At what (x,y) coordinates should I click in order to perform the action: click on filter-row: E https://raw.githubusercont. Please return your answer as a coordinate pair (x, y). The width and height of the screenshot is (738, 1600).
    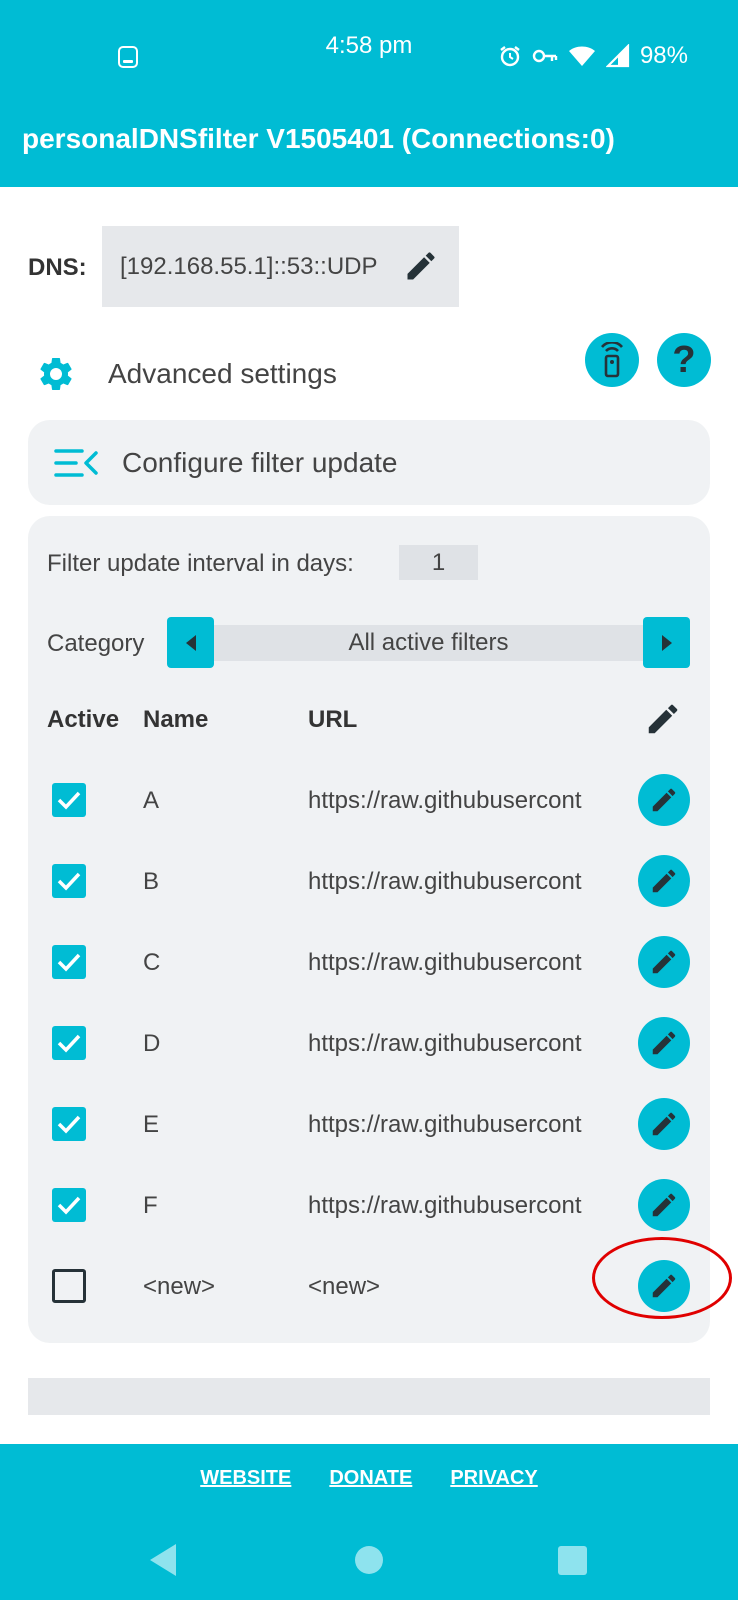
    Looking at the image, I should click on (369, 1128).